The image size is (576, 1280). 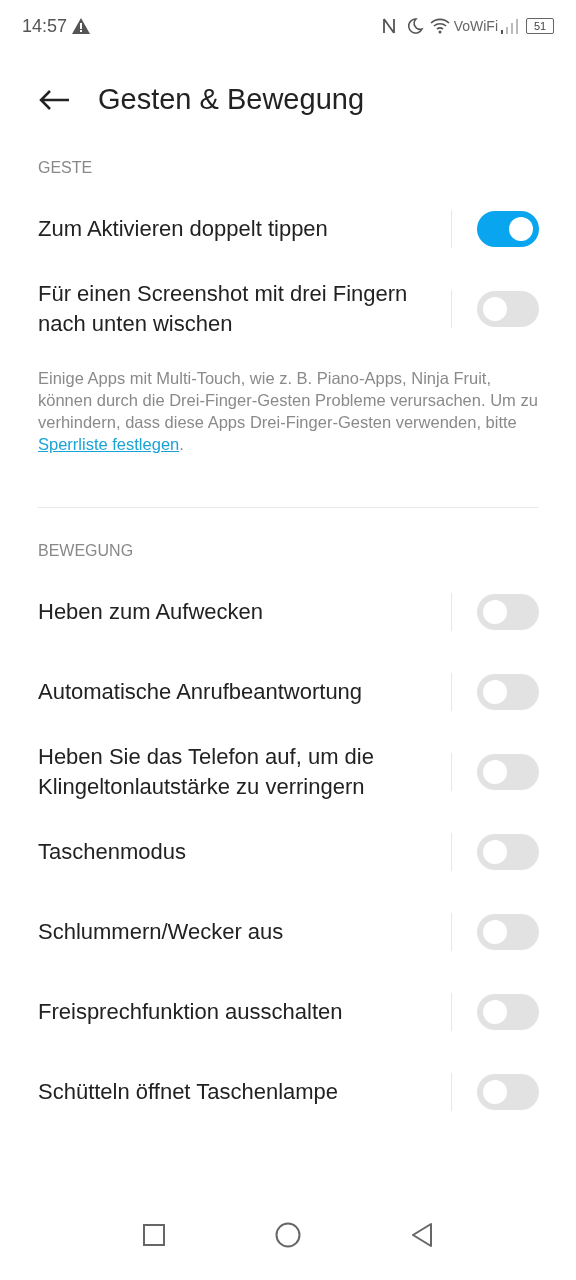 What do you see at coordinates (388, 26) in the screenshot?
I see `nfc-icon` at bounding box center [388, 26].